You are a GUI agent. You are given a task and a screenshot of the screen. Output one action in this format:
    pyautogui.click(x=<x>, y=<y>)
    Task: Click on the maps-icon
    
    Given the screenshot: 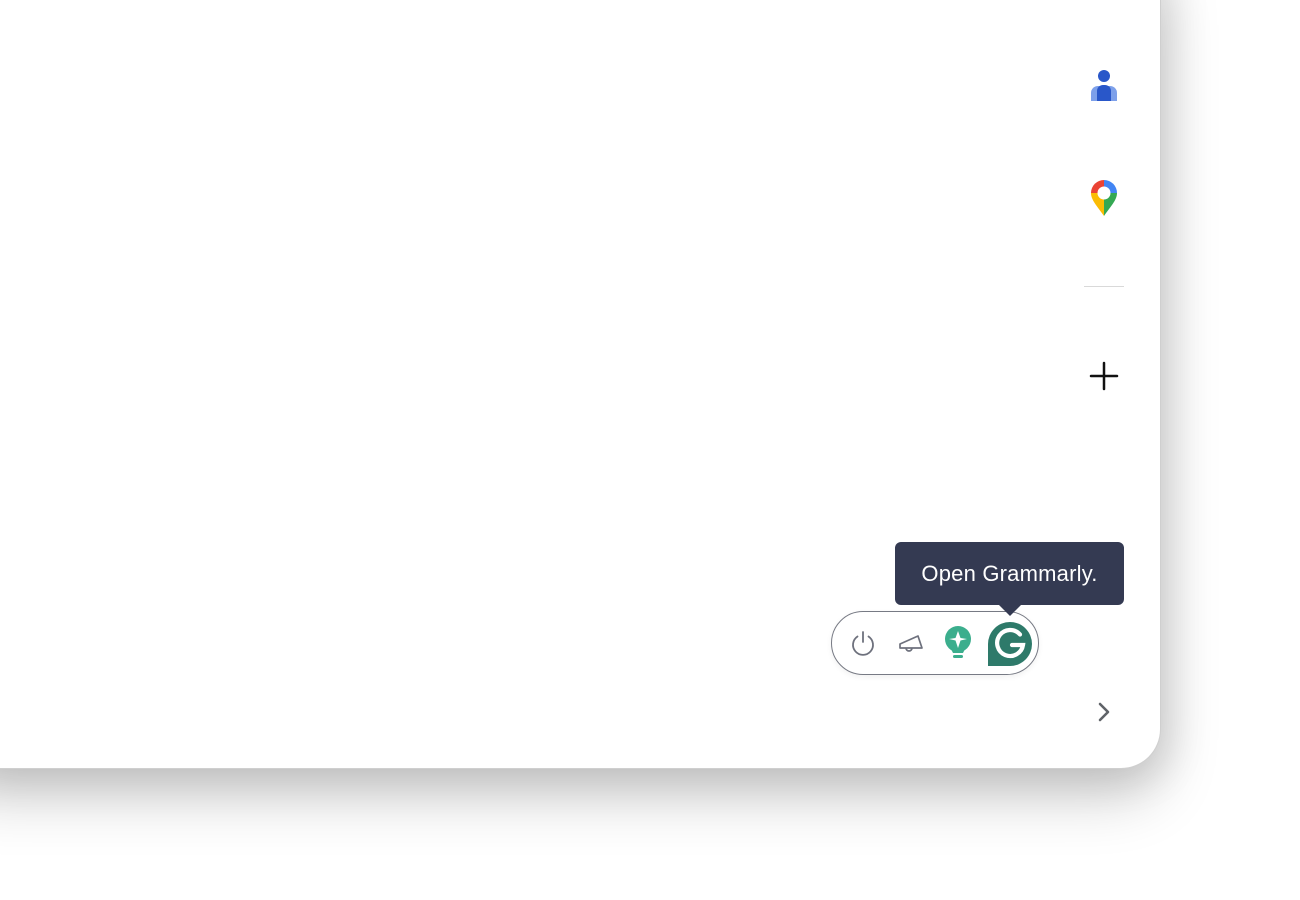 What is the action you would take?
    pyautogui.click(x=1104, y=198)
    